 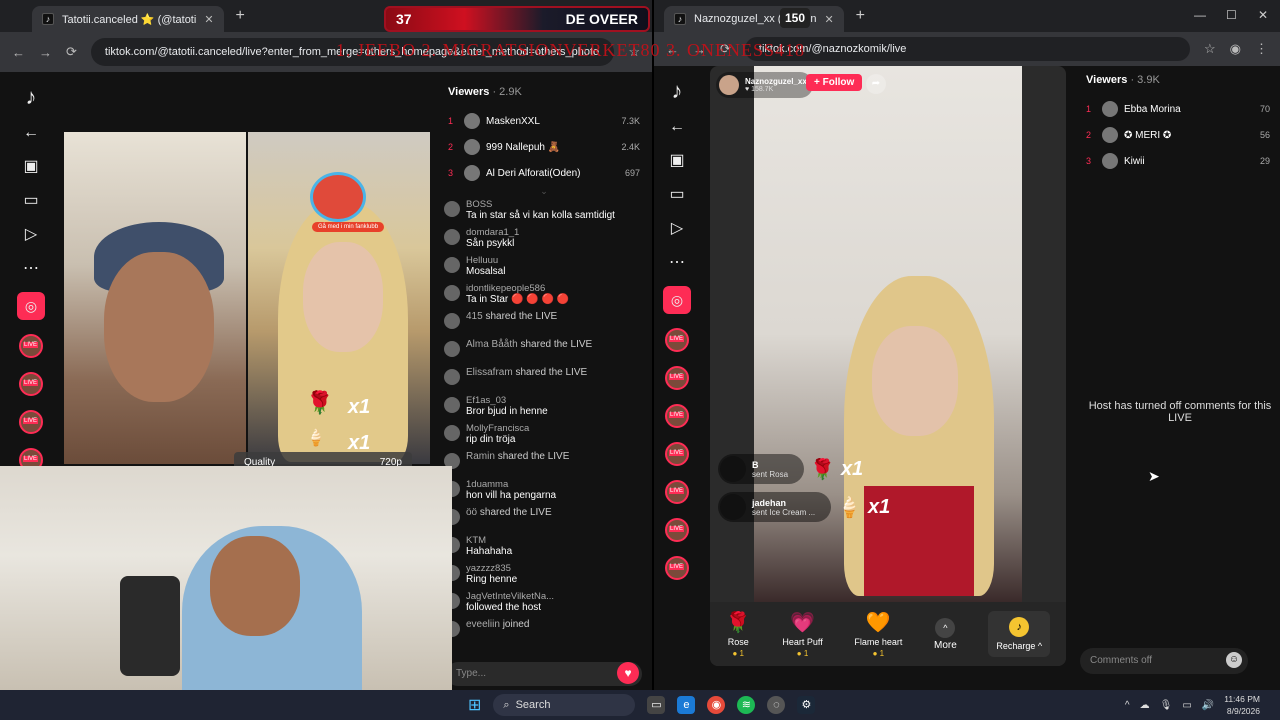 What do you see at coordinates (540, 204) in the screenshot?
I see `chat-username: BOSS` at bounding box center [540, 204].